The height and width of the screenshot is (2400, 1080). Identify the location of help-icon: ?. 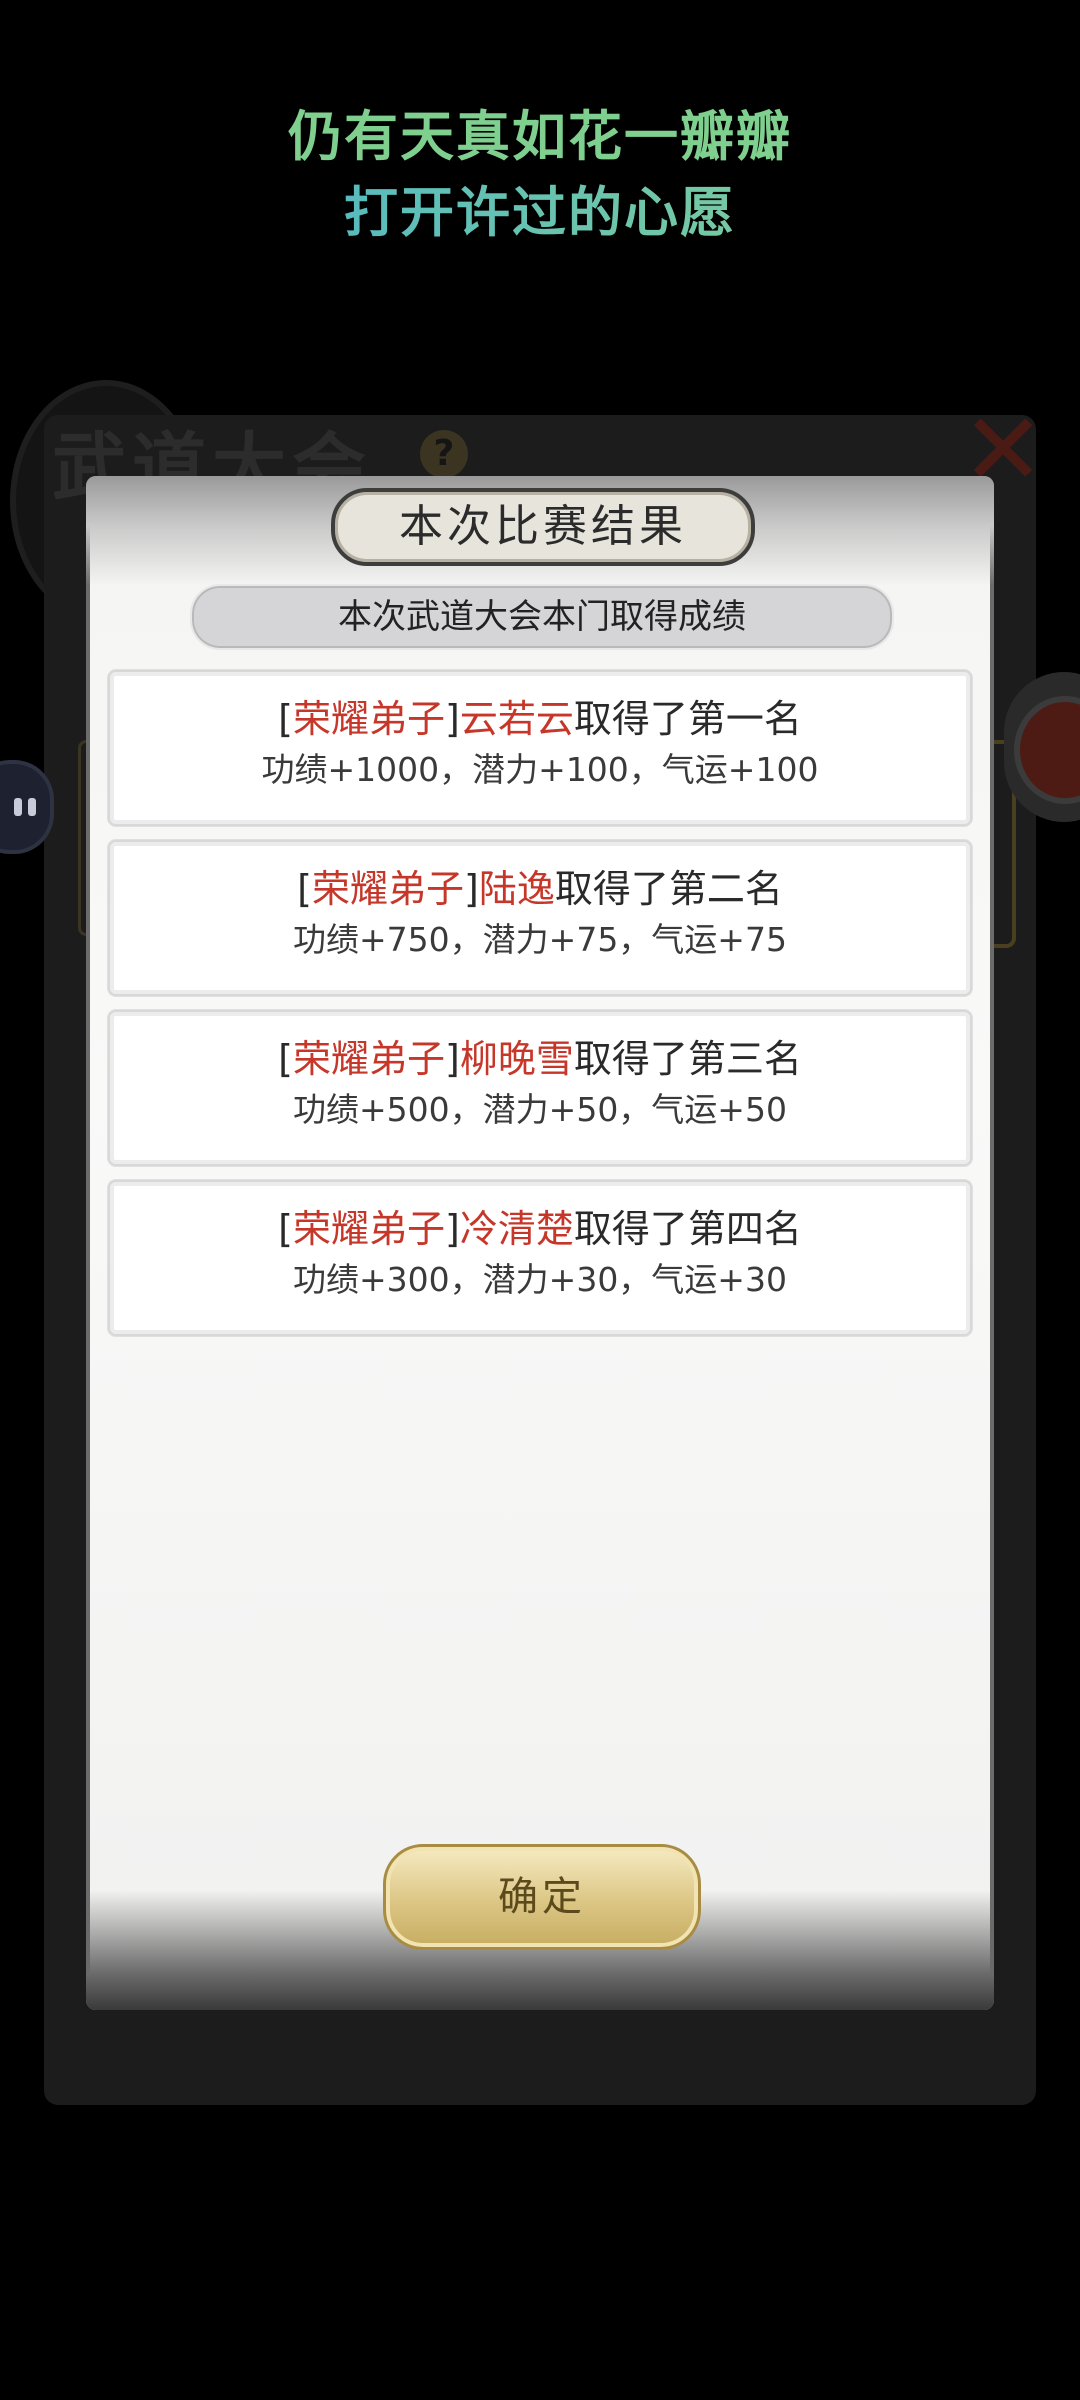
(444, 454).